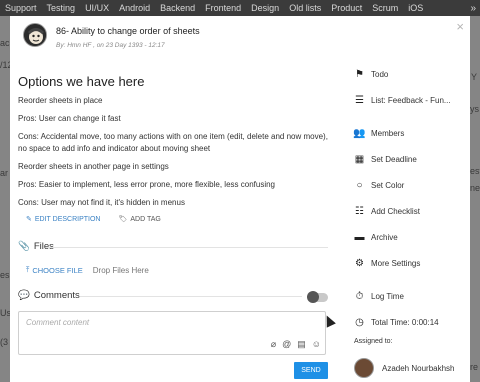 The height and width of the screenshot is (382, 480). I want to click on bg-fragment: esto, so click(475, 171).